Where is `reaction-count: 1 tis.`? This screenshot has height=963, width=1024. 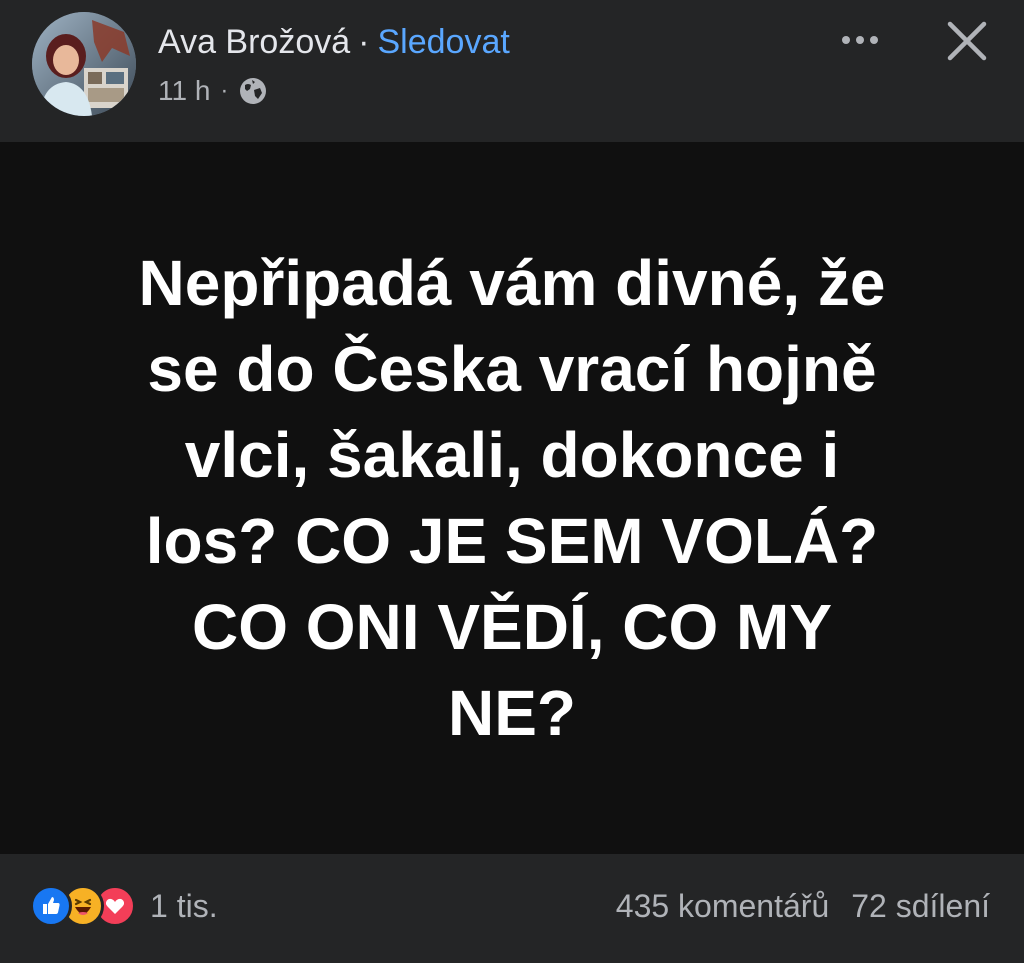
reaction-count: 1 tis. is located at coordinates (184, 905).